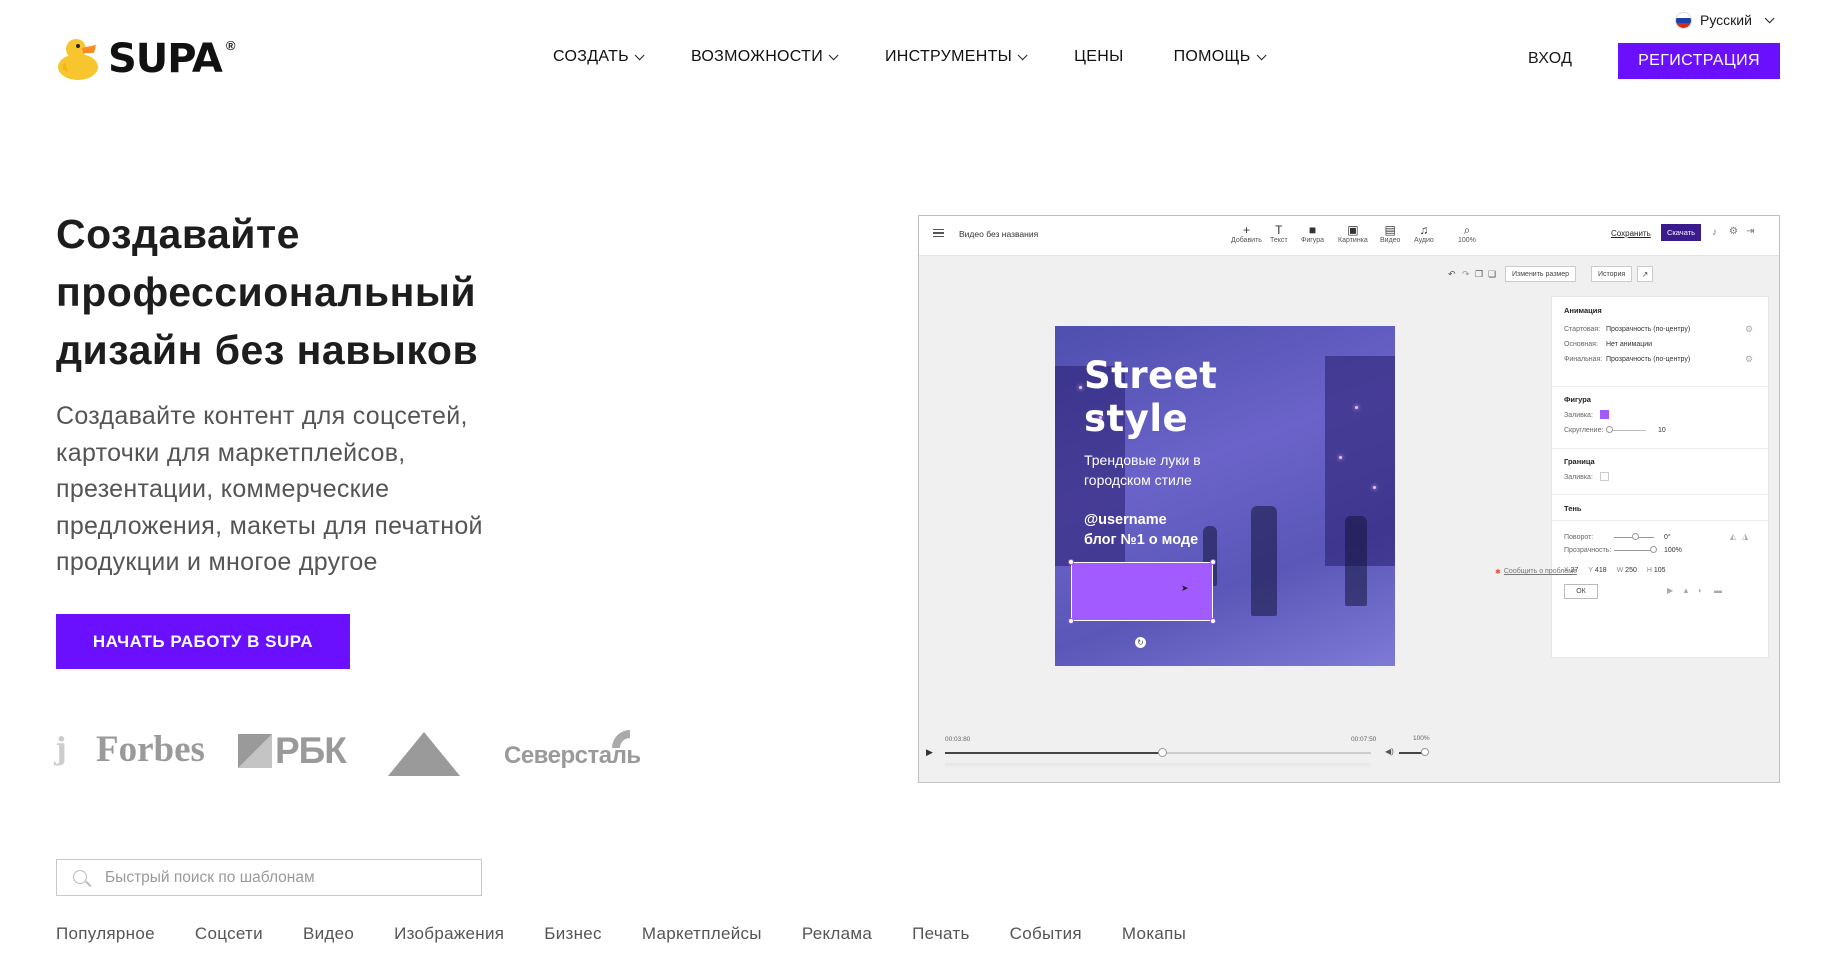  I want to click on lock-icon: ▲, so click(1686, 590).